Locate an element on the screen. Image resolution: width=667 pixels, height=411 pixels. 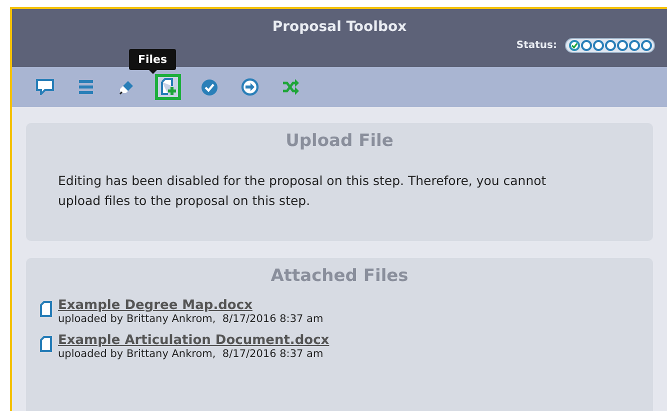
add-file-icon is located at coordinates (168, 87).